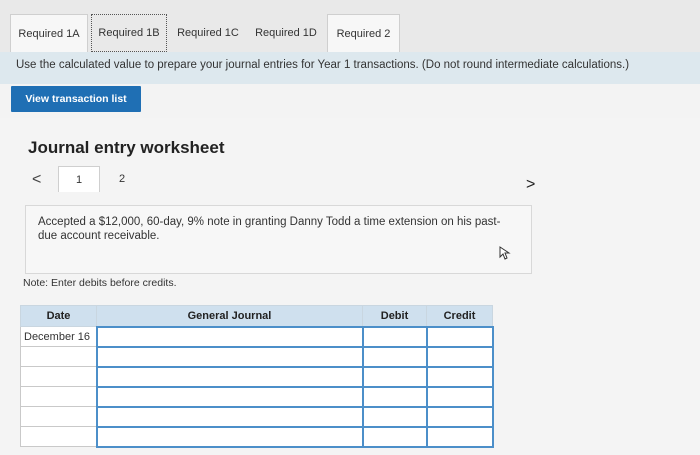 The width and height of the screenshot is (700, 455). I want to click on tab-required-1b: Required 1B, so click(129, 33).